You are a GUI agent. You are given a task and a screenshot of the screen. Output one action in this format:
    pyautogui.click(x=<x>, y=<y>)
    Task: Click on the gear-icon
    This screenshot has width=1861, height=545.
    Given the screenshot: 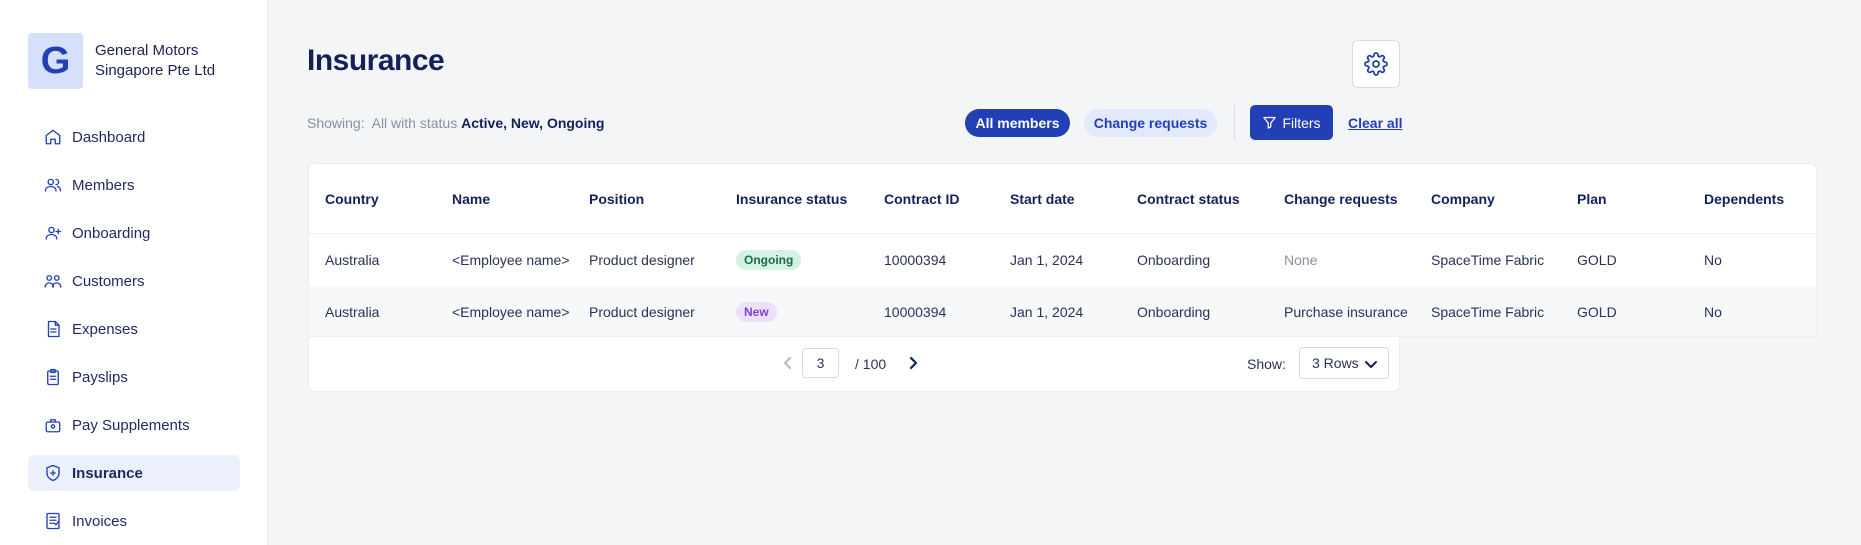 What is the action you would take?
    pyautogui.click(x=1376, y=64)
    